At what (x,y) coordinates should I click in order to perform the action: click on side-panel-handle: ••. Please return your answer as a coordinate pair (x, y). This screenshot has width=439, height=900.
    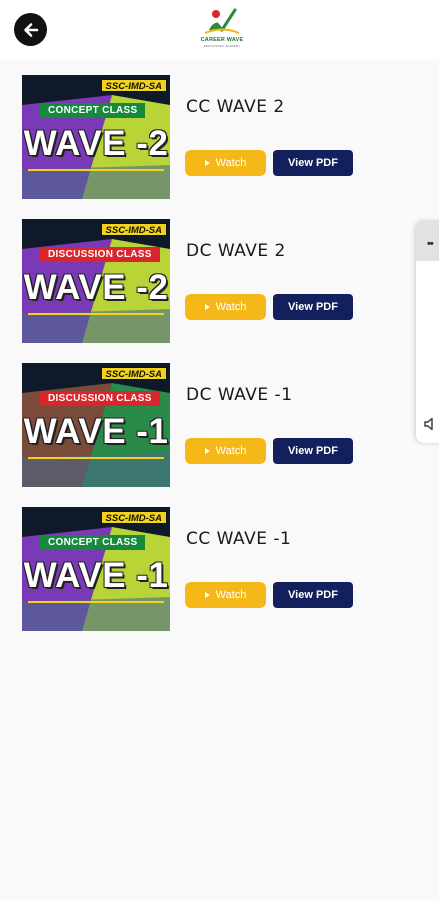
    Looking at the image, I should click on (427, 241).